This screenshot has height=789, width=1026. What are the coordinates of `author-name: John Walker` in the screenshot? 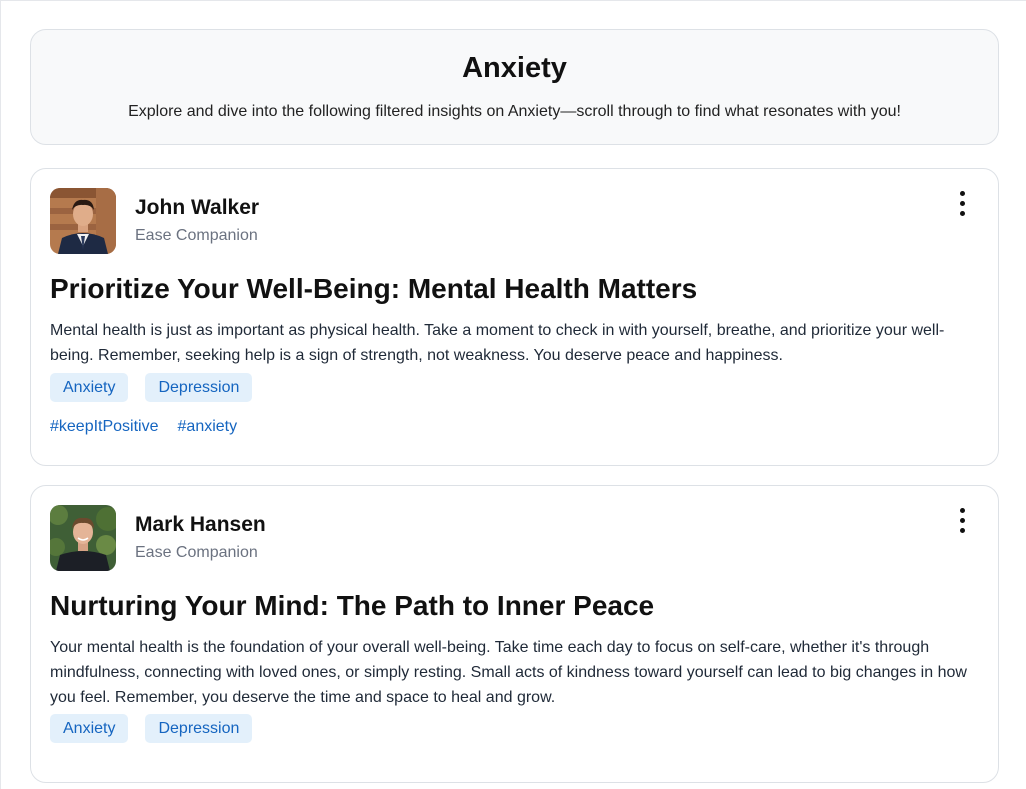 It's located at (197, 208).